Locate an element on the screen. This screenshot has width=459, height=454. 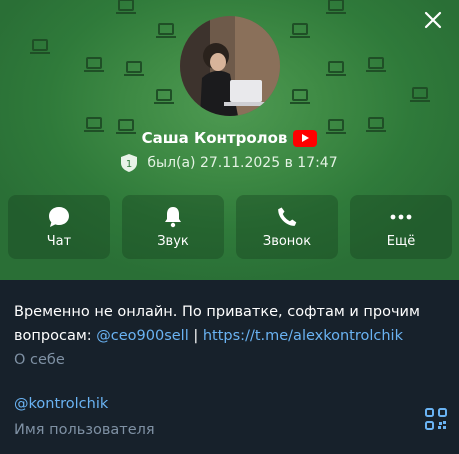
bio-mention-link: @ceo900sell is located at coordinates (142, 336).